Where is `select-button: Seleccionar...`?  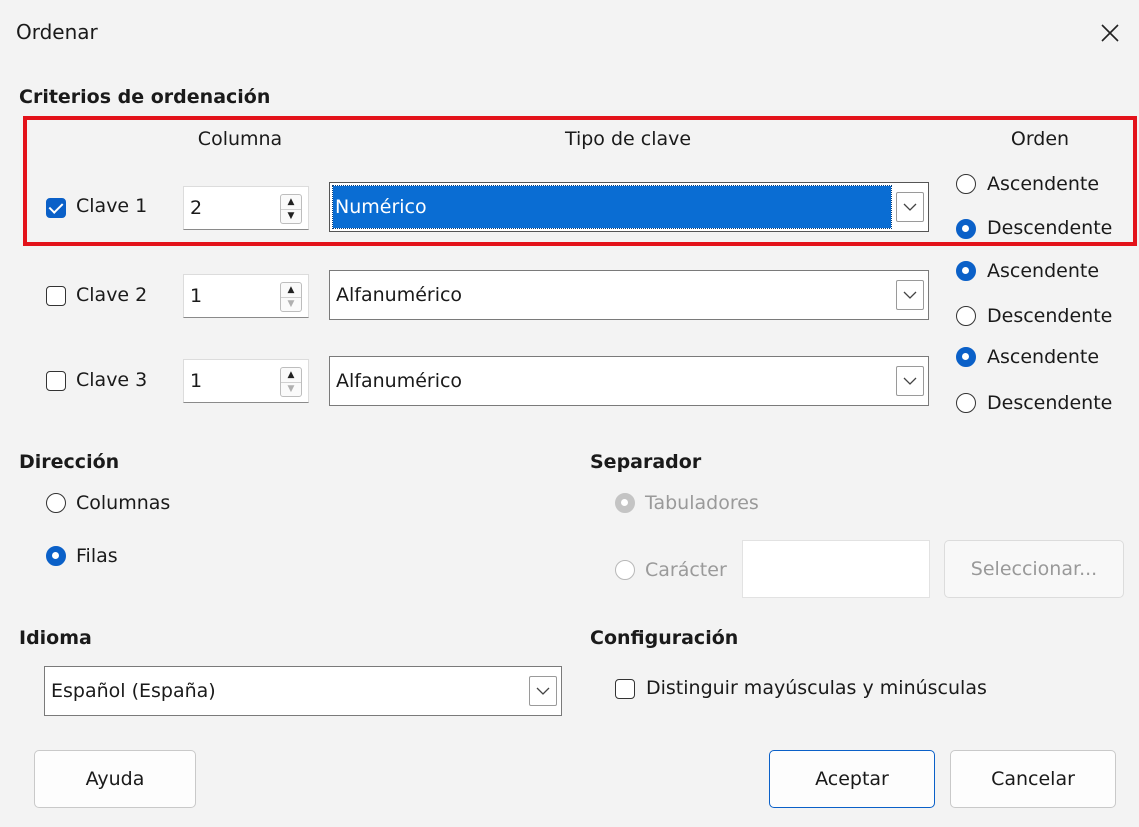
select-button: Seleccionar... is located at coordinates (1034, 569).